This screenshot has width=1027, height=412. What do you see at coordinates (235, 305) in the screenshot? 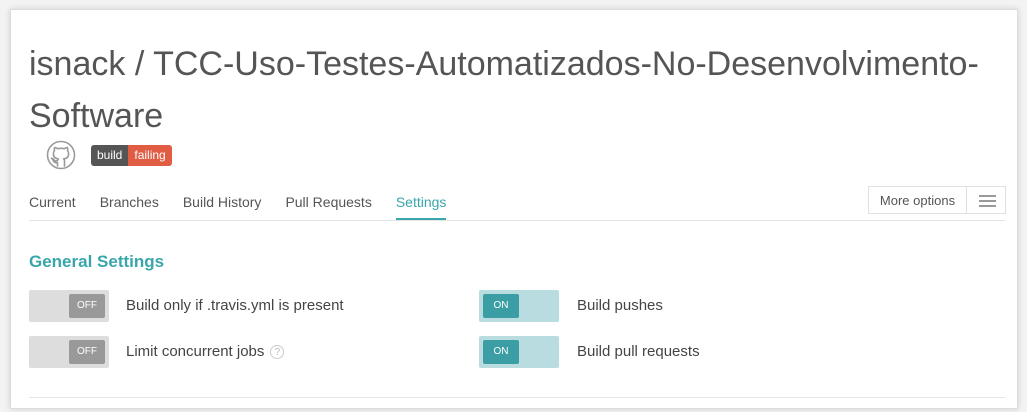
I see `setting-label-build-only-travis-yml: Build only if .travis.yml is present` at bounding box center [235, 305].